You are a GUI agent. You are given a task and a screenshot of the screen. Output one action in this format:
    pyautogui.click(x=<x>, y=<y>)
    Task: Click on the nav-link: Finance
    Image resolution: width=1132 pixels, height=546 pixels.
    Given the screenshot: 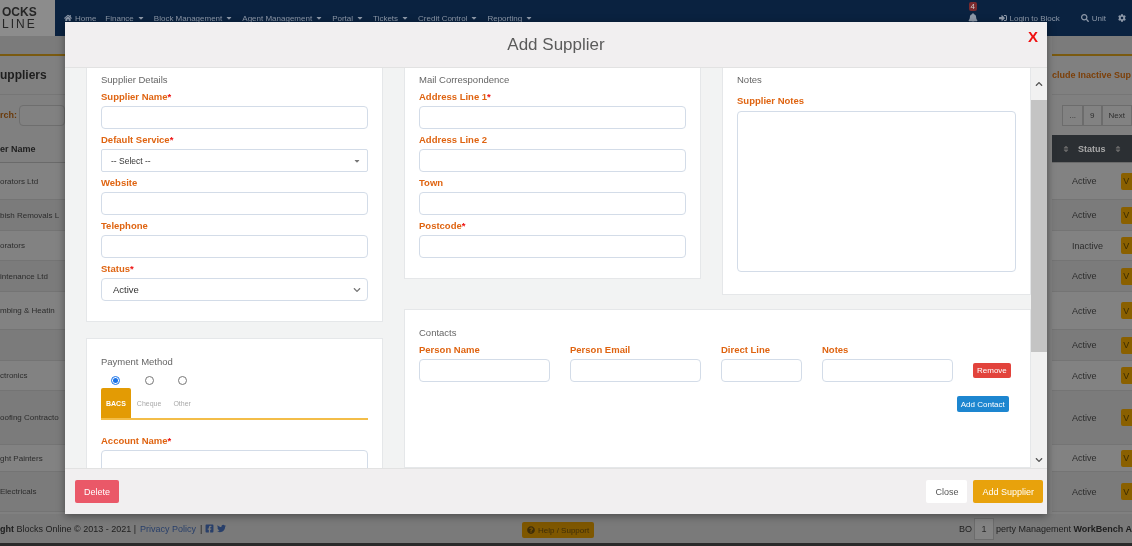 What is the action you would take?
    pyautogui.click(x=125, y=18)
    